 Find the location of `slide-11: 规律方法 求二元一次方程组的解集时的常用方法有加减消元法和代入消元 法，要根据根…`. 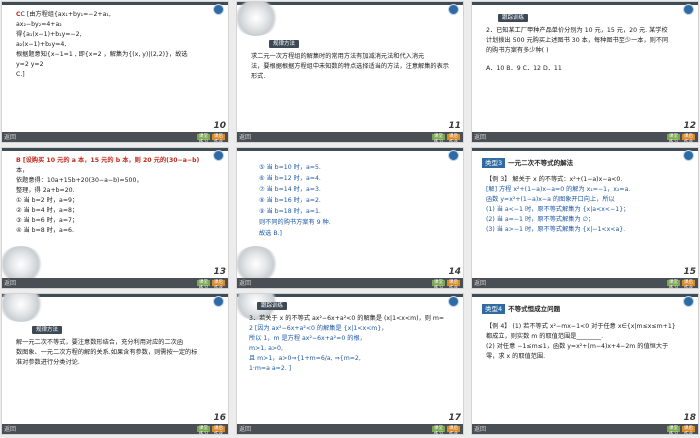

slide-11: 规律方法 求二元一次方程组的解集时的常用方法有加减消元法和代入消元 法，要根据根… is located at coordinates (350, 72).